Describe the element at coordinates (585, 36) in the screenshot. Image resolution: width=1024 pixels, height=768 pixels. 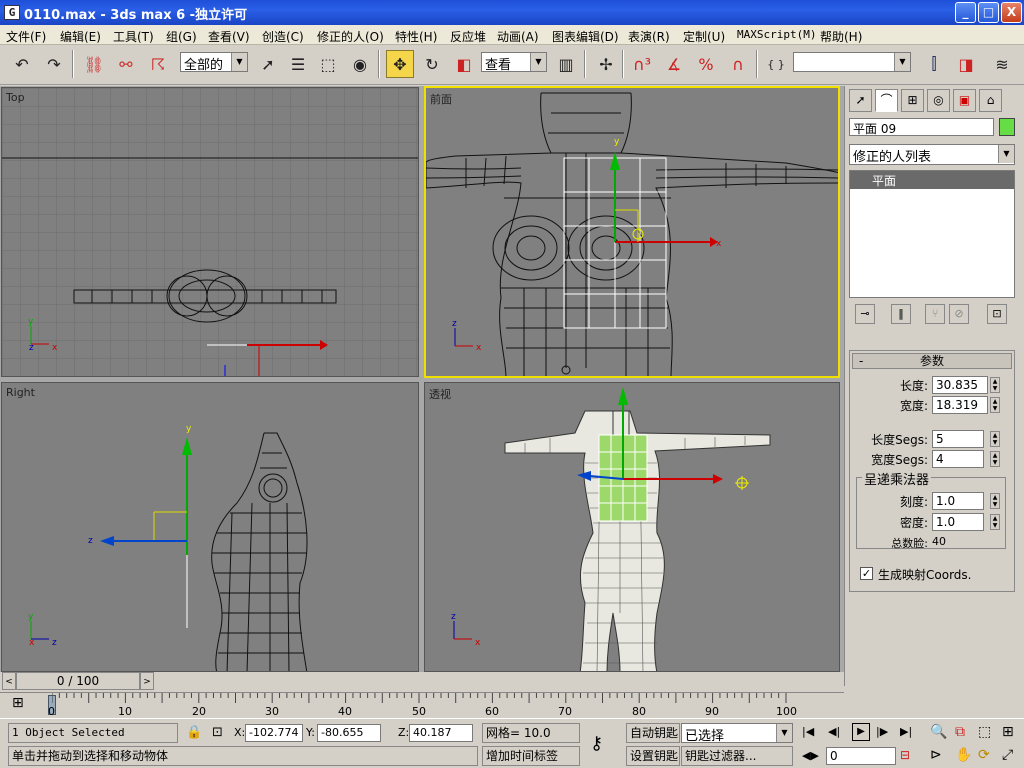
I see `menu-graph-editors: 图表编辑(D)` at that location.